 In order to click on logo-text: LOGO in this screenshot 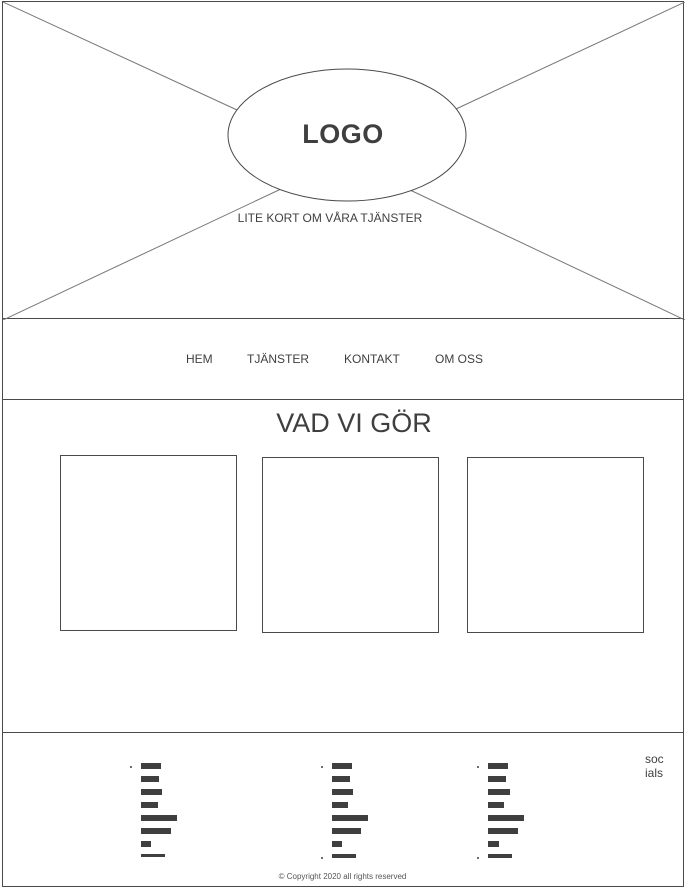, I will do `click(343, 134)`.